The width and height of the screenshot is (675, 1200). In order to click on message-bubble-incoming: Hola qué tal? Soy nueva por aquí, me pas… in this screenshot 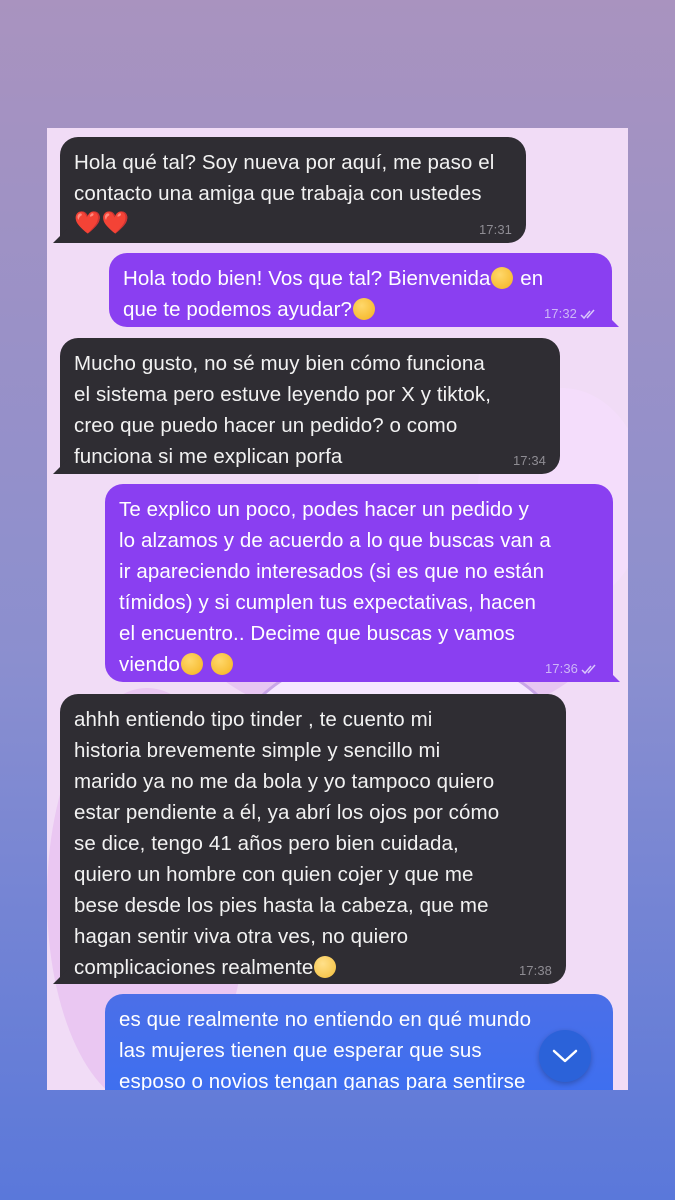, I will do `click(289, 190)`.